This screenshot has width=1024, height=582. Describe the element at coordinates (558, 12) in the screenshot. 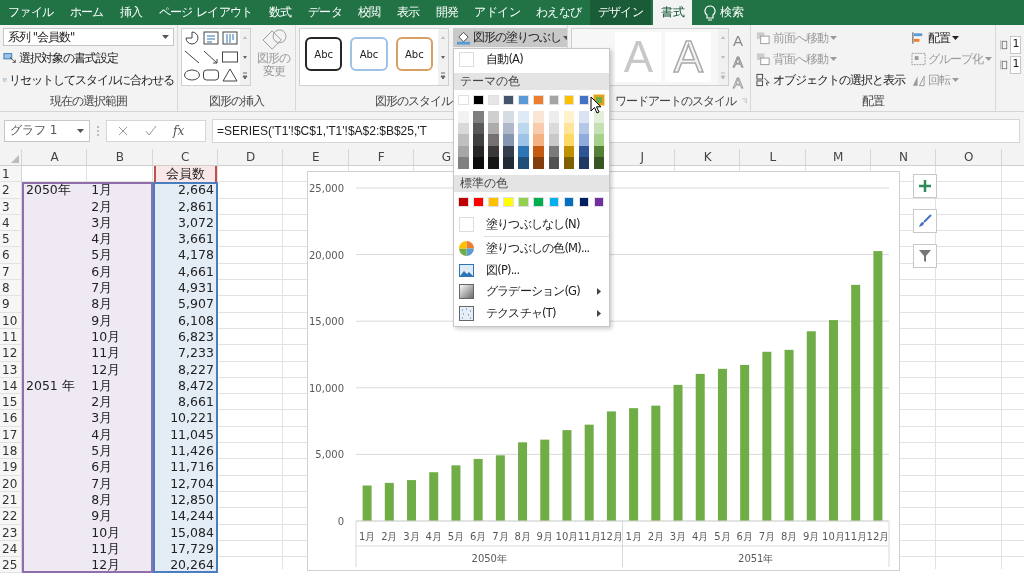

I see `ribbon-tab: わえなび` at that location.